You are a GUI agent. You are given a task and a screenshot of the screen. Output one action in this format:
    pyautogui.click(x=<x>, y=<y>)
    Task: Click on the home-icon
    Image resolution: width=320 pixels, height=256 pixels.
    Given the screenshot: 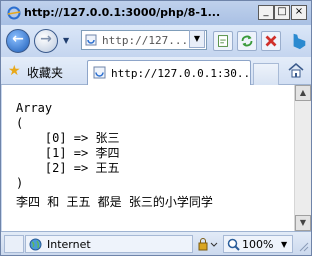 What is the action you would take?
    pyautogui.click(x=296, y=70)
    